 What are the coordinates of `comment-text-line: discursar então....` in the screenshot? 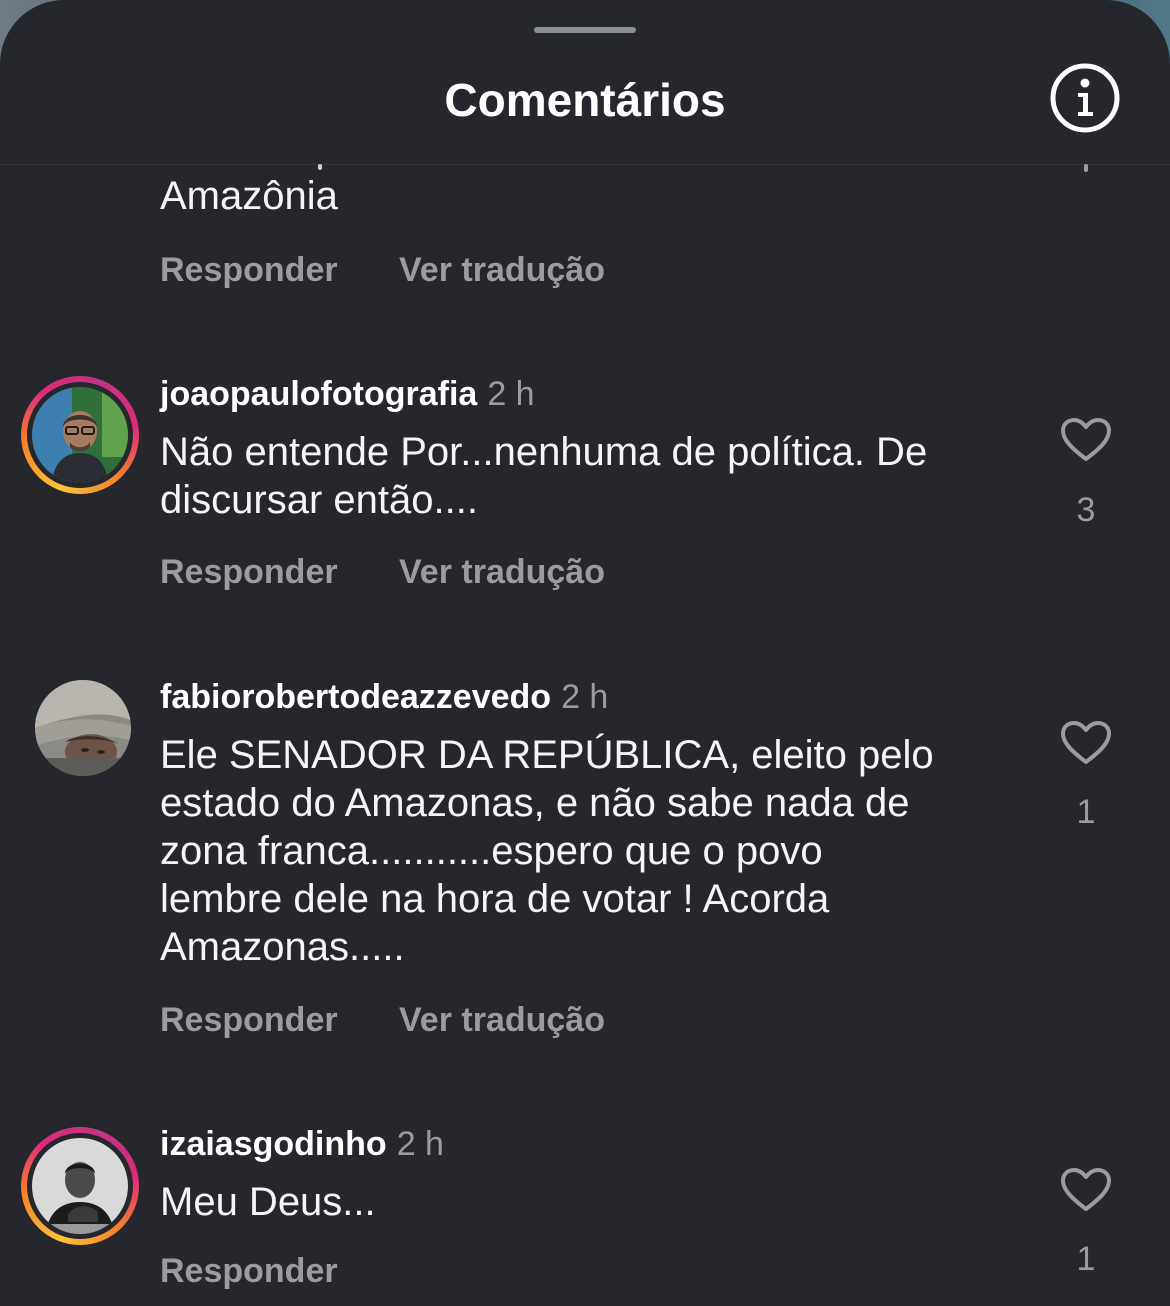 It's located at (319, 500).